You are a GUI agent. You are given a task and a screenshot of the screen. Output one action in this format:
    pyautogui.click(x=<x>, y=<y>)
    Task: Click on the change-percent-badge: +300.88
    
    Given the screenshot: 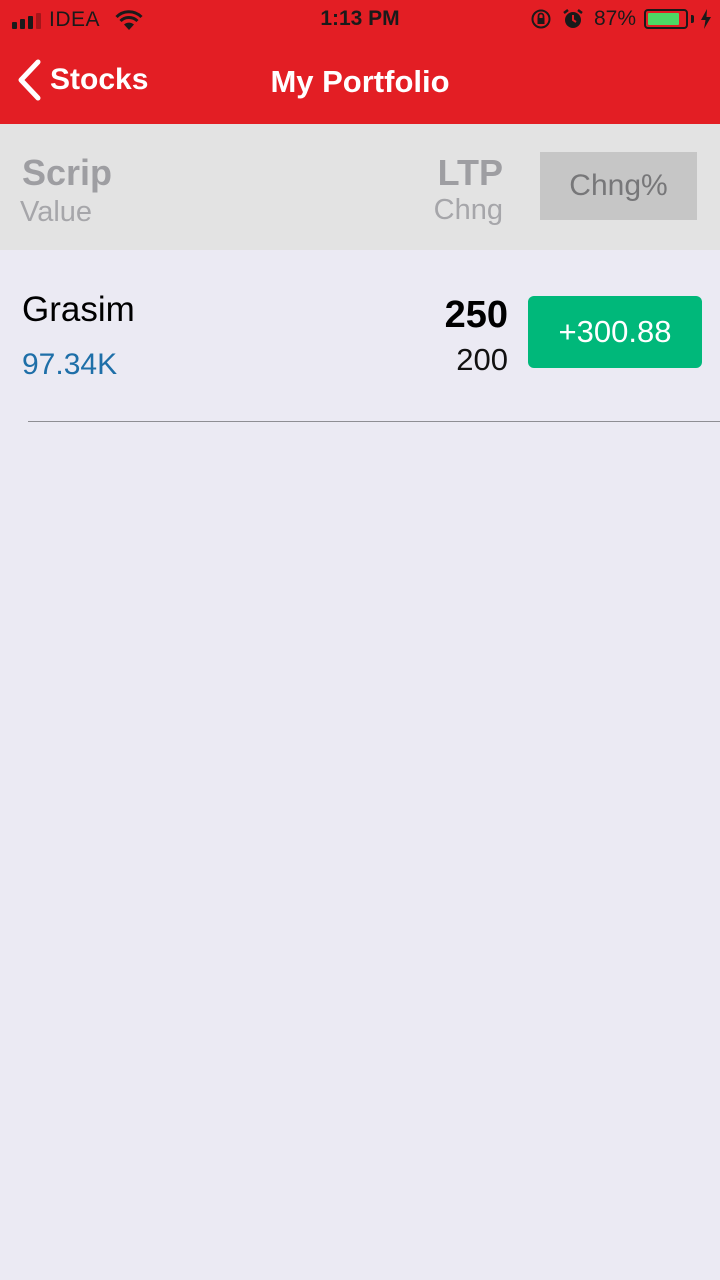 What is the action you would take?
    pyautogui.click(x=615, y=332)
    